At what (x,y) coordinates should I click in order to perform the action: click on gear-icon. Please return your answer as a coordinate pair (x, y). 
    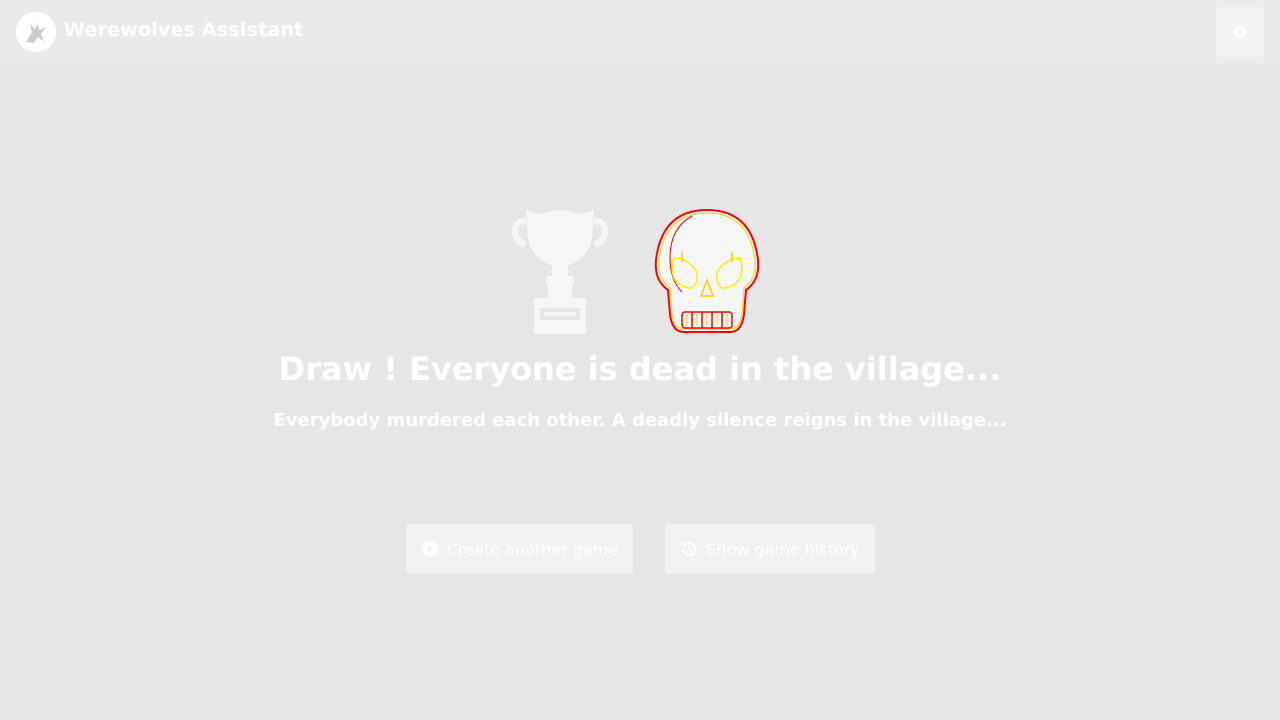
    Looking at the image, I should click on (1240, 32).